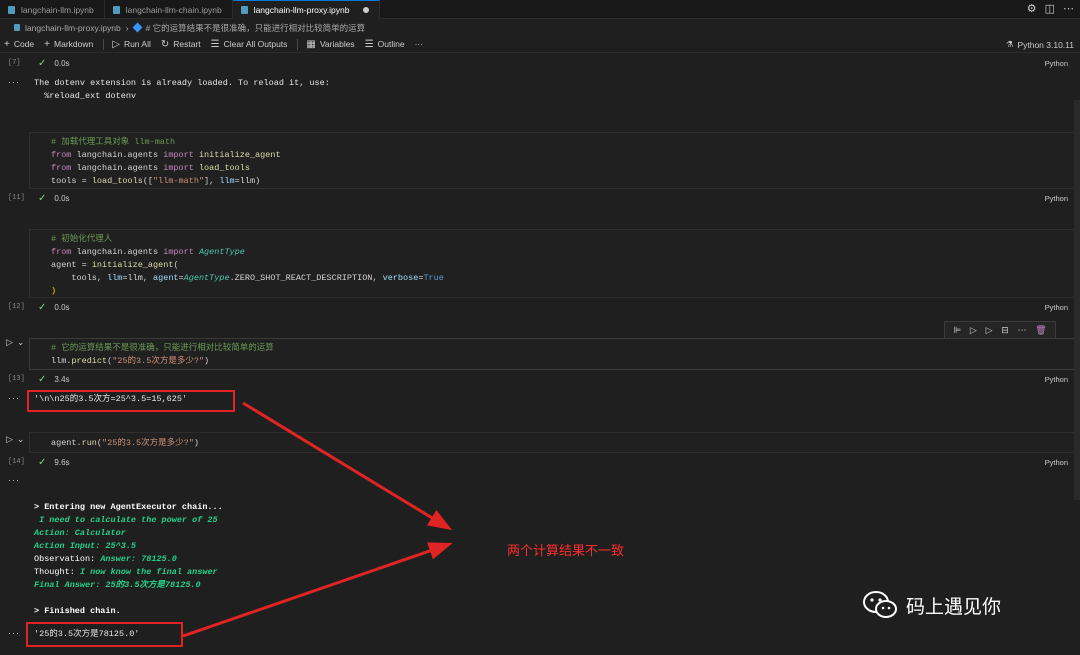 The height and width of the screenshot is (655, 1080). Describe the element at coordinates (1068, 9) in the screenshot. I see `more-actions-icon: ⋯` at that location.